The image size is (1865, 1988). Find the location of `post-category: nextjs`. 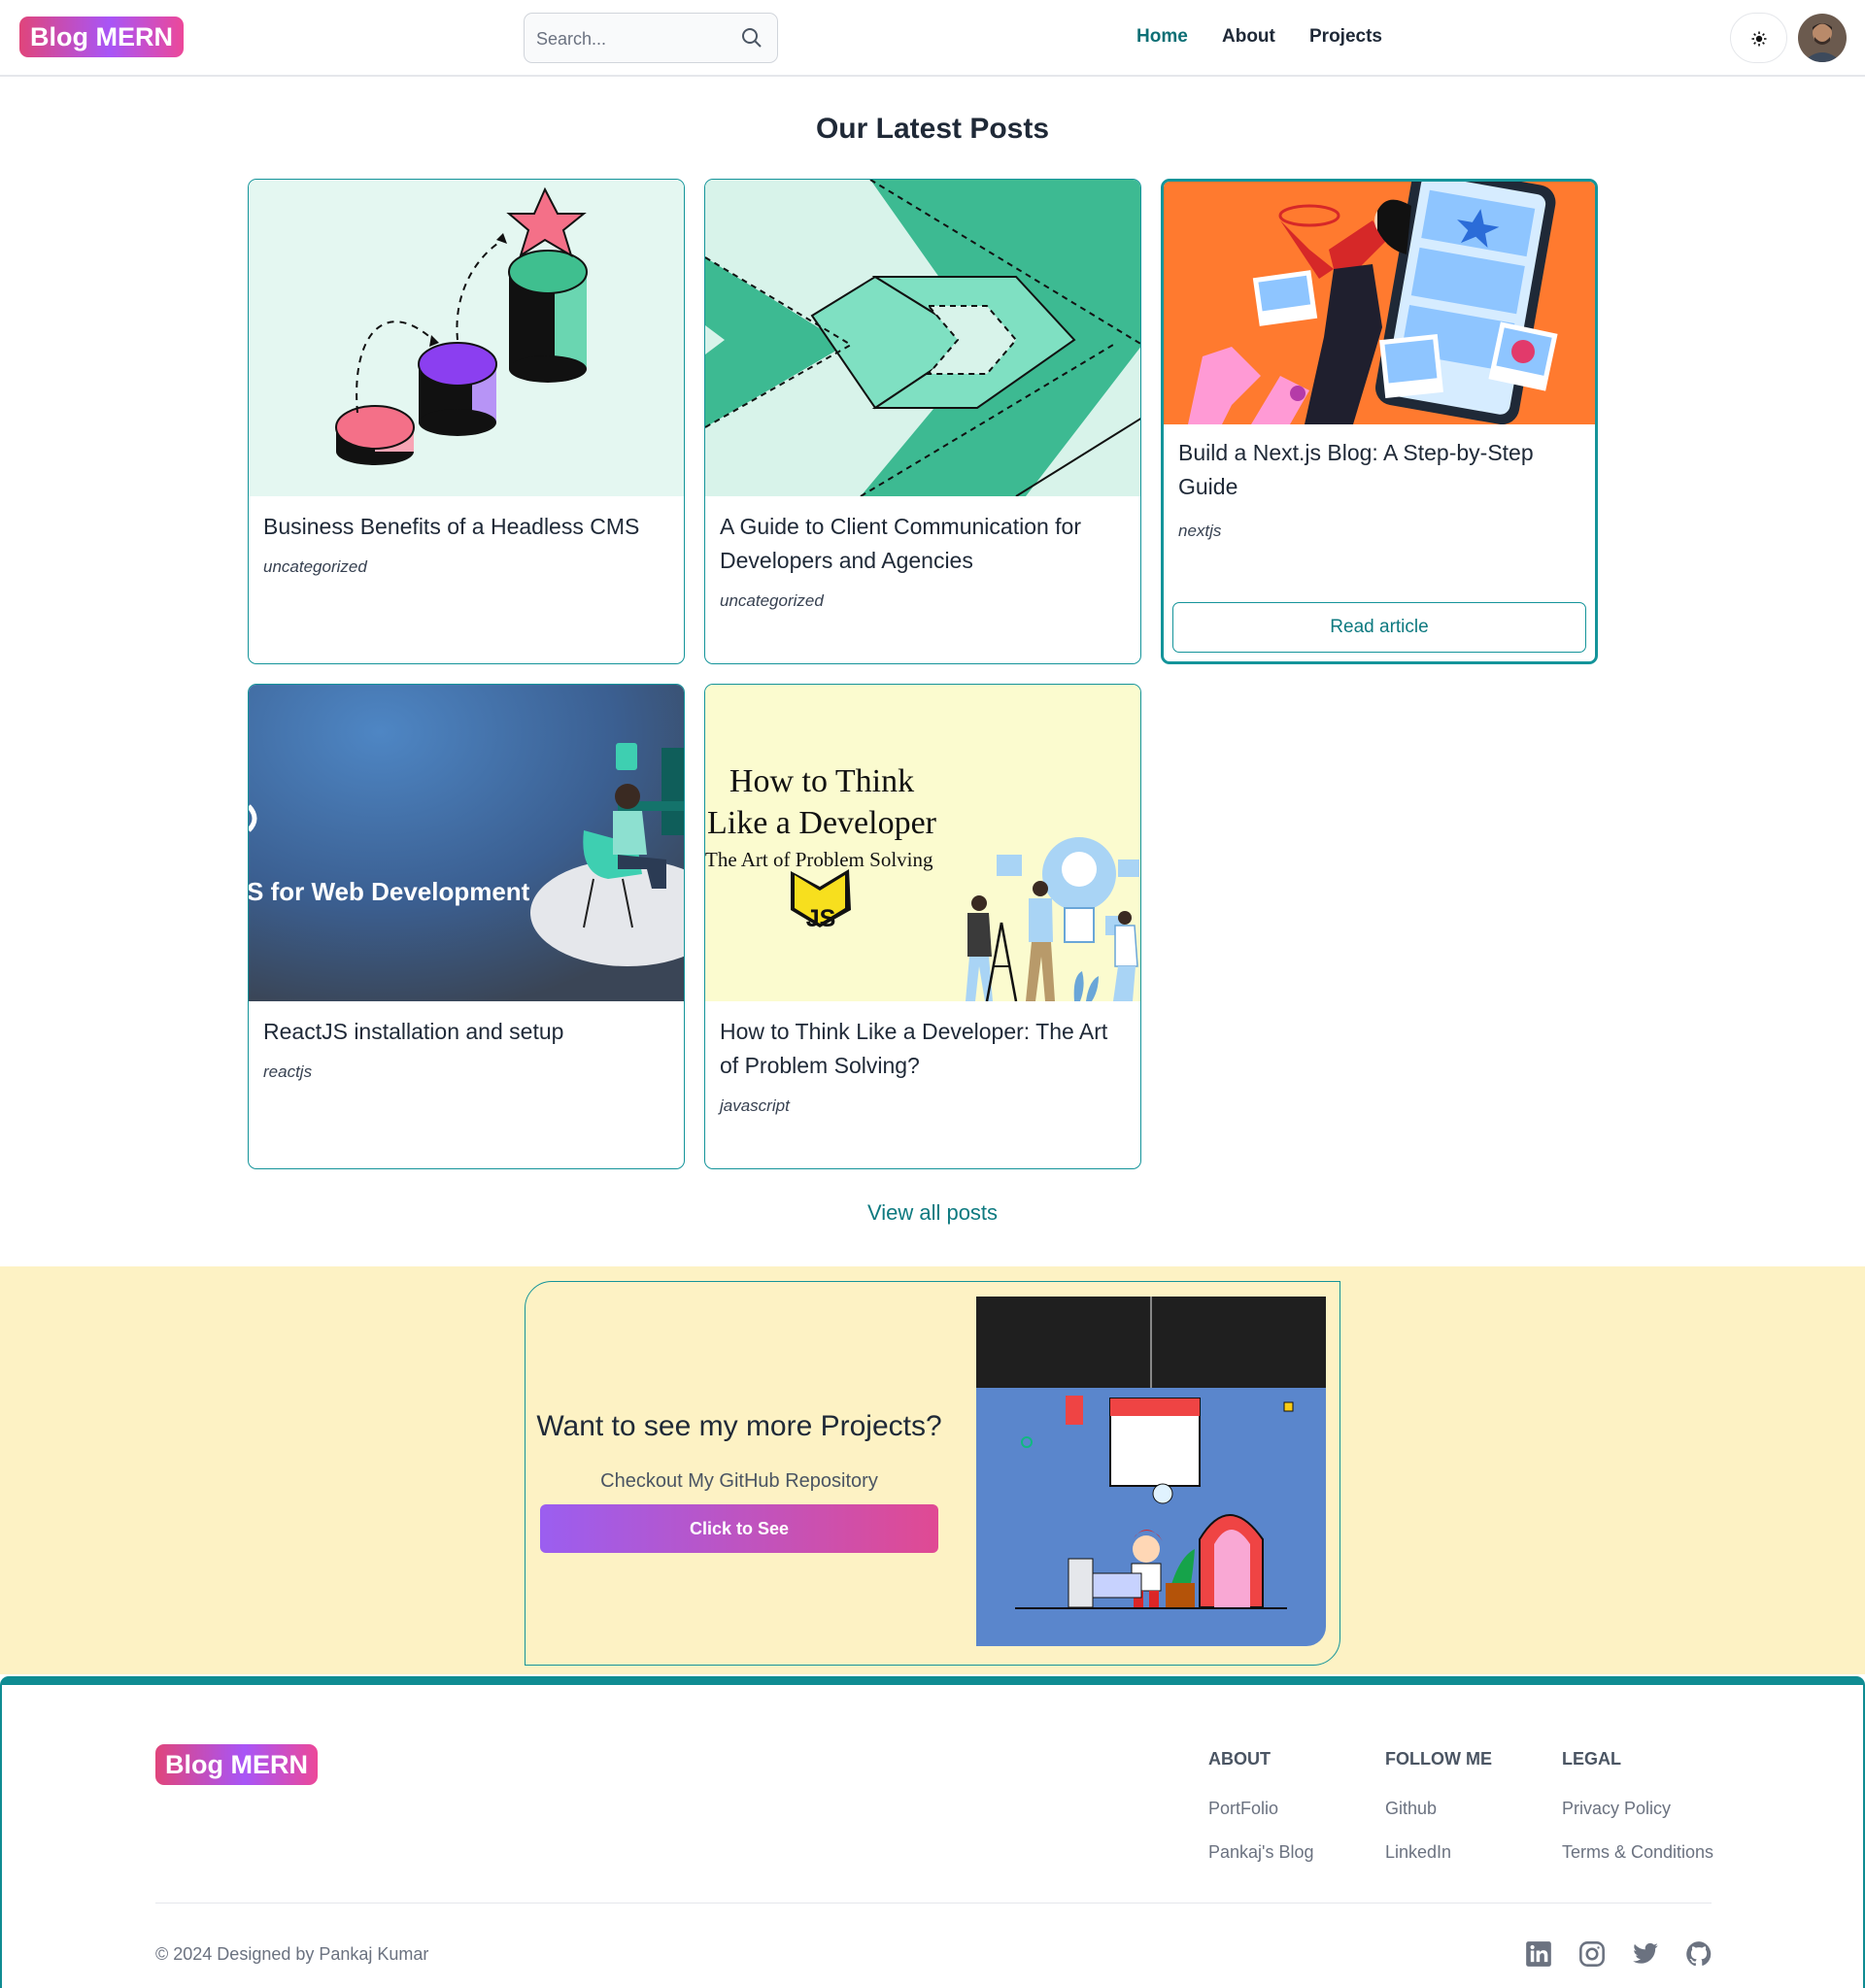

post-category: nextjs is located at coordinates (1200, 531).